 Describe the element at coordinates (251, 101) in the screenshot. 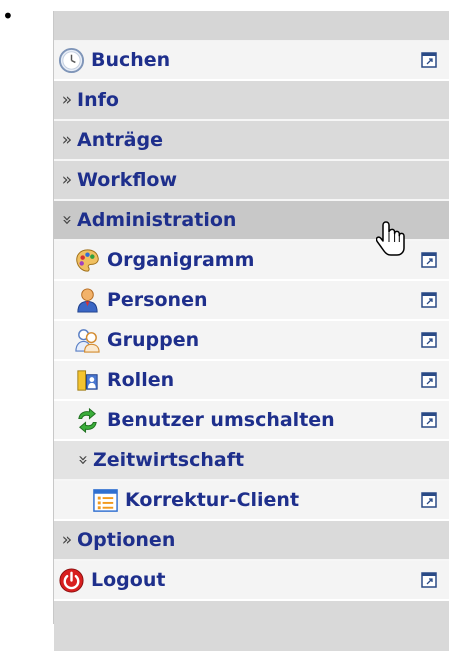

I see `menu-section-info: » Info` at that location.